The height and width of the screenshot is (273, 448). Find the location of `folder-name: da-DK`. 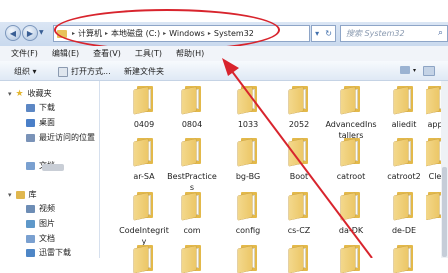

folder-name: da-DK is located at coordinates (351, 230).